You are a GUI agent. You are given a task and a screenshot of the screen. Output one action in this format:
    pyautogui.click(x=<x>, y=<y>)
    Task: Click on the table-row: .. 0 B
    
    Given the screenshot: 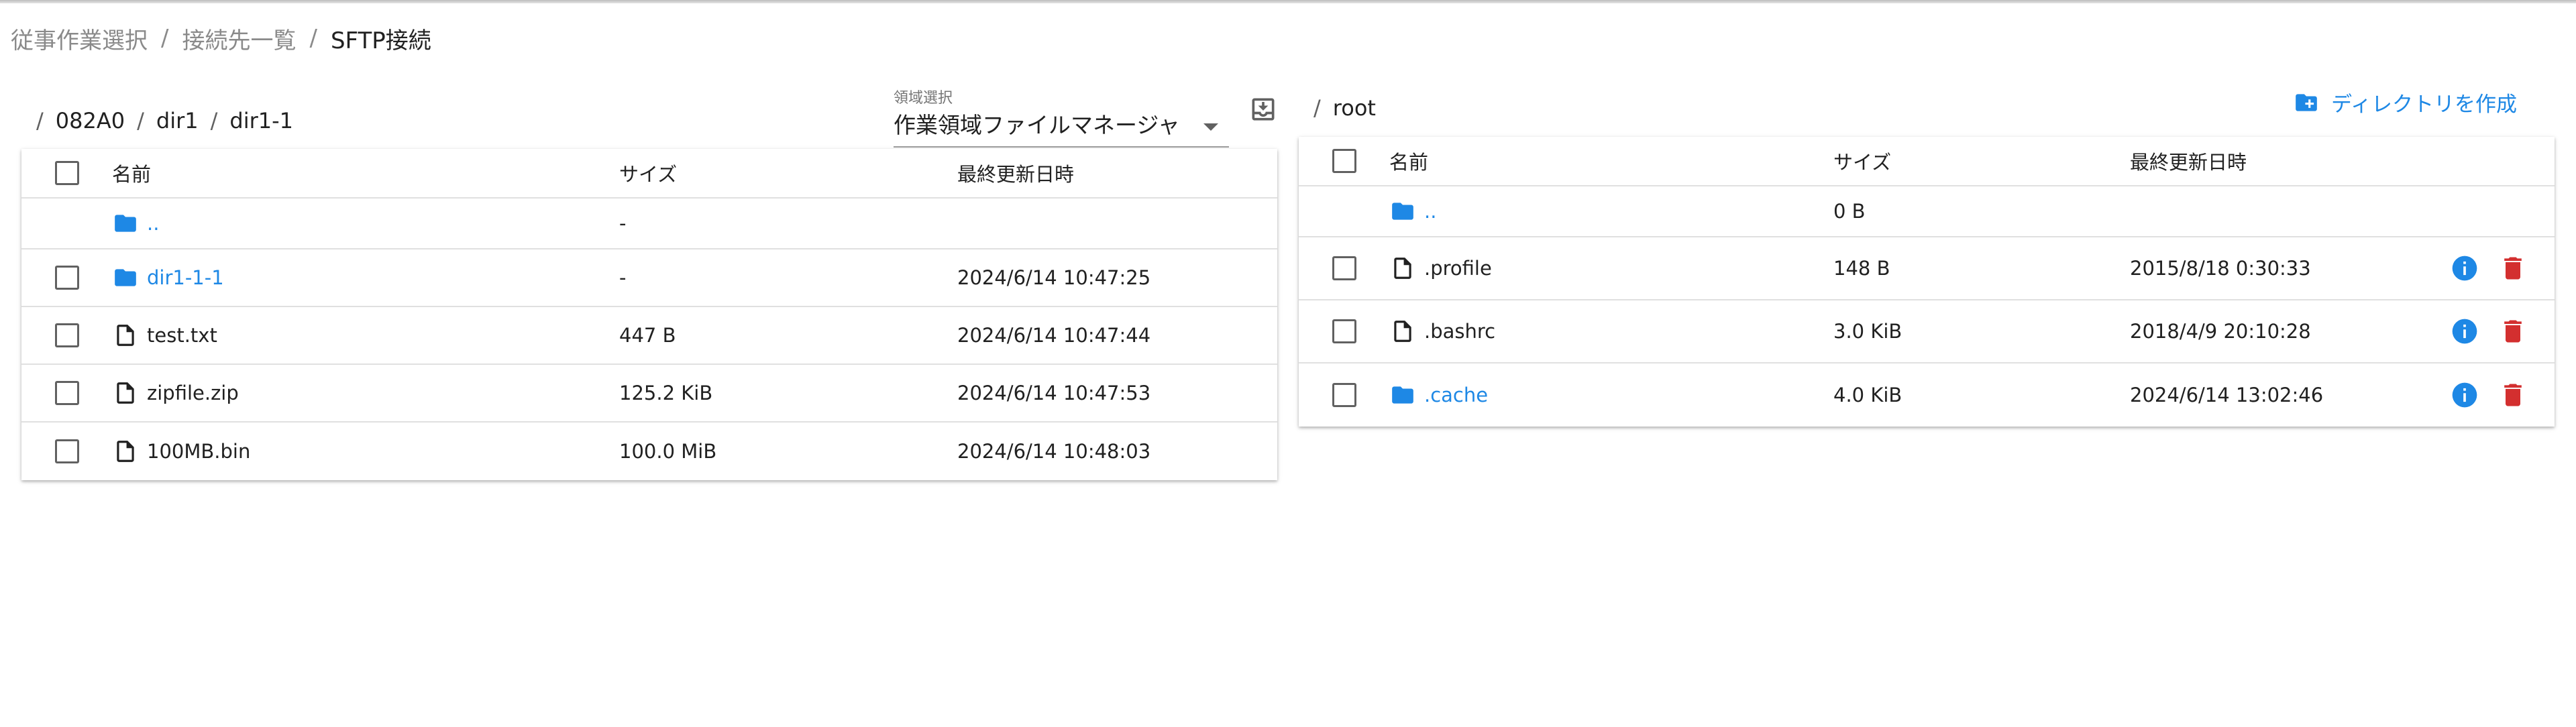 What is the action you would take?
    pyautogui.click(x=1927, y=211)
    